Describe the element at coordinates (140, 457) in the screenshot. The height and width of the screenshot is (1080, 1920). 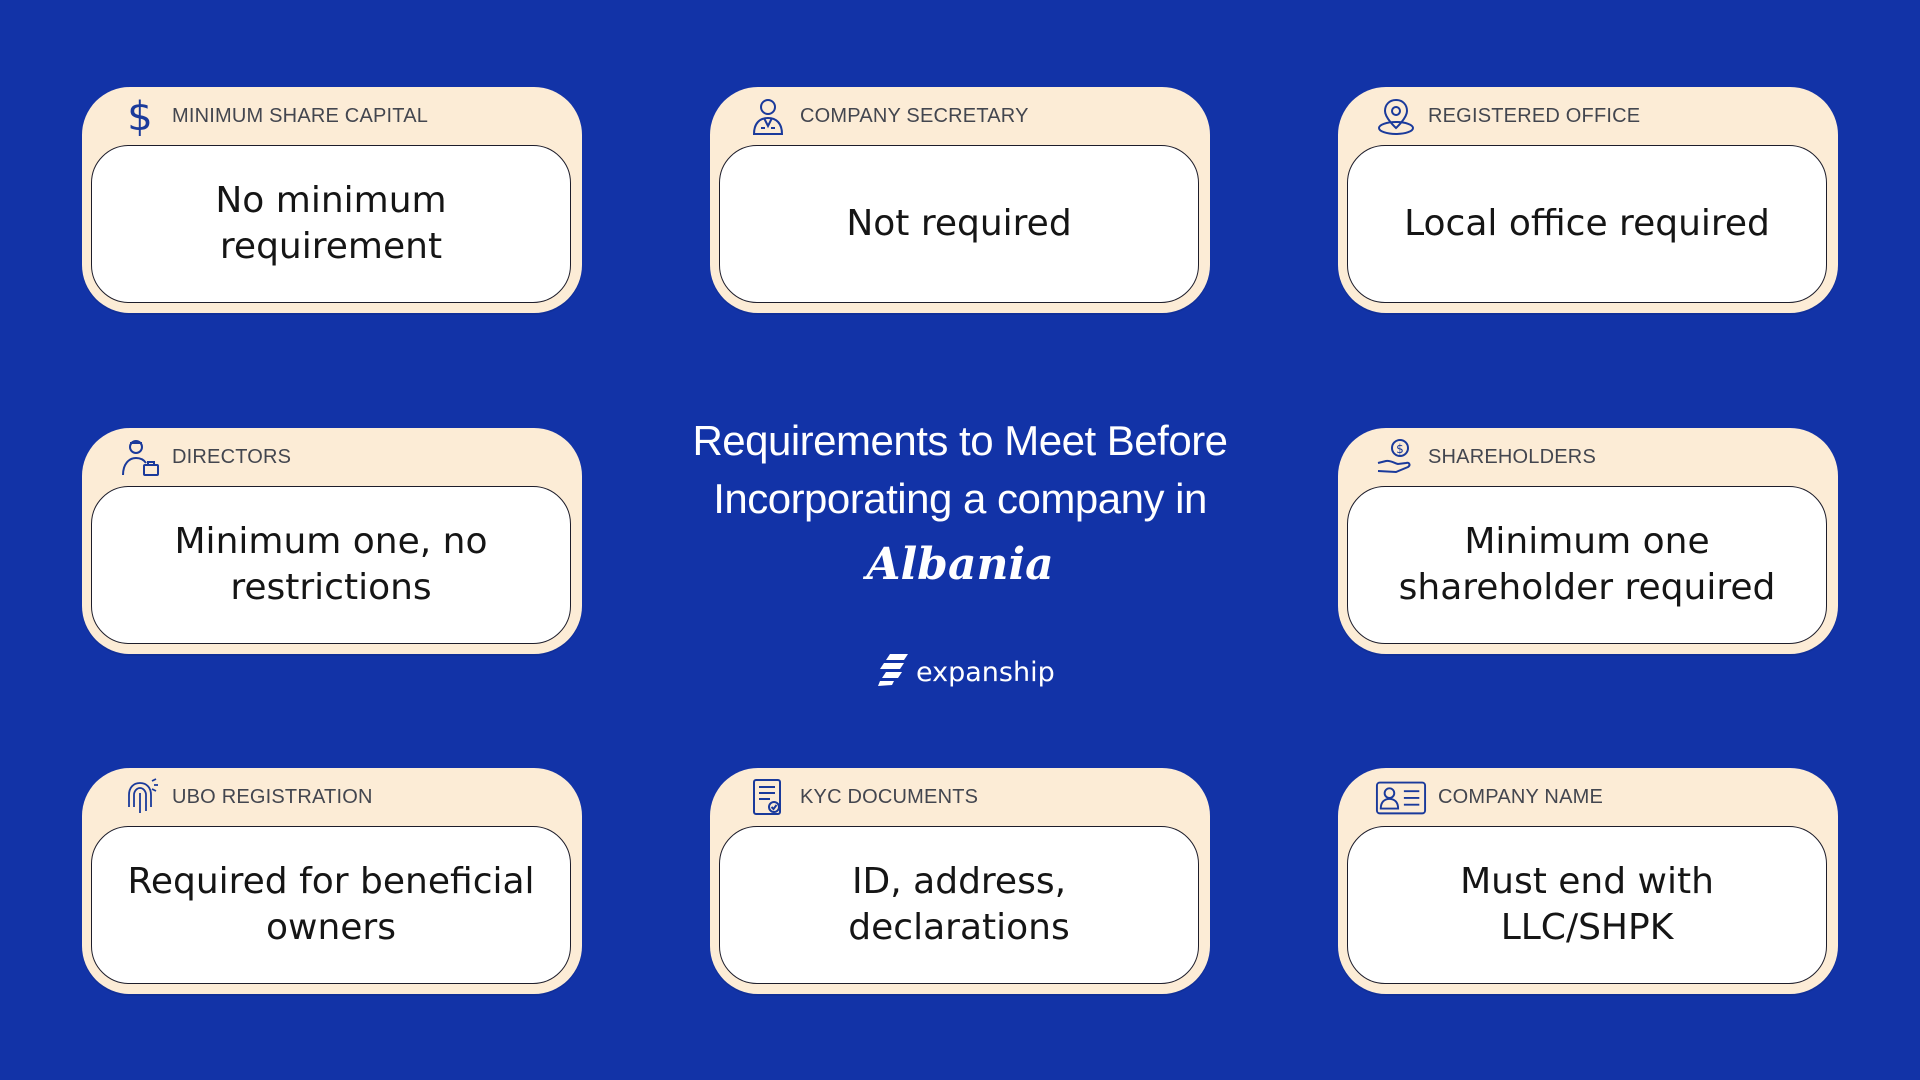
I see `director-icon` at that location.